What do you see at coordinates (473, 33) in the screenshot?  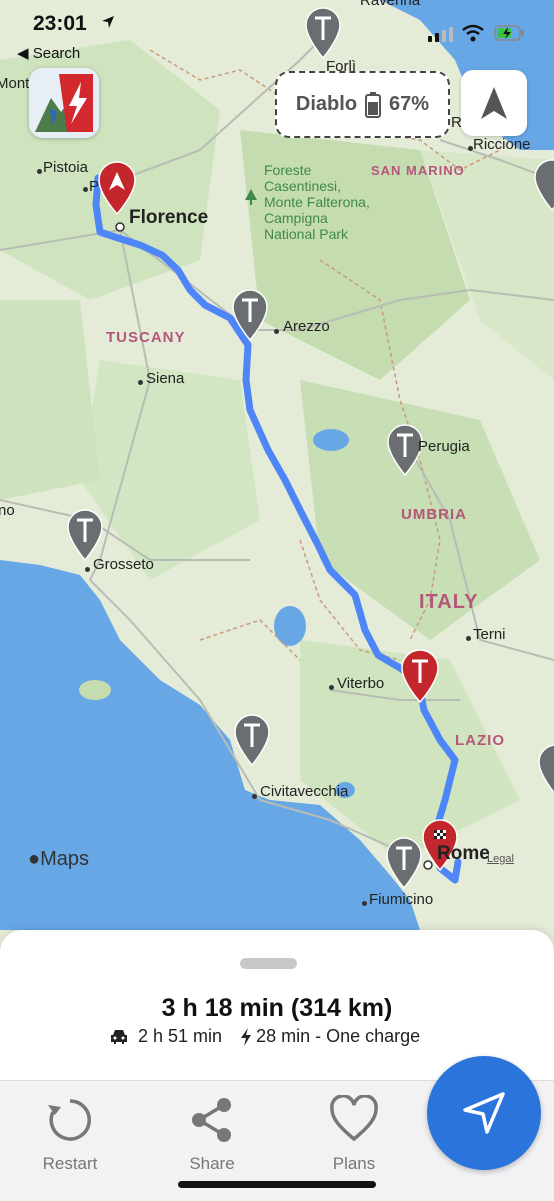 I see `wifi-icon` at bounding box center [473, 33].